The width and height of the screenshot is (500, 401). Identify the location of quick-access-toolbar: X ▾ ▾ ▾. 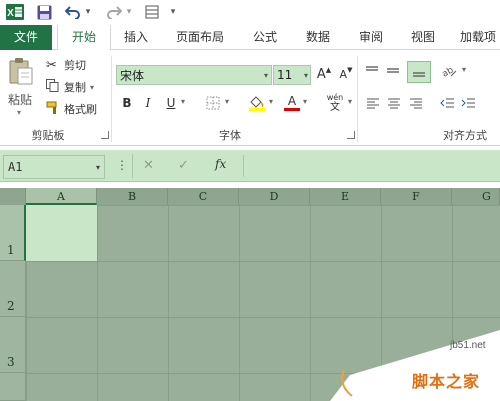
(250, 12).